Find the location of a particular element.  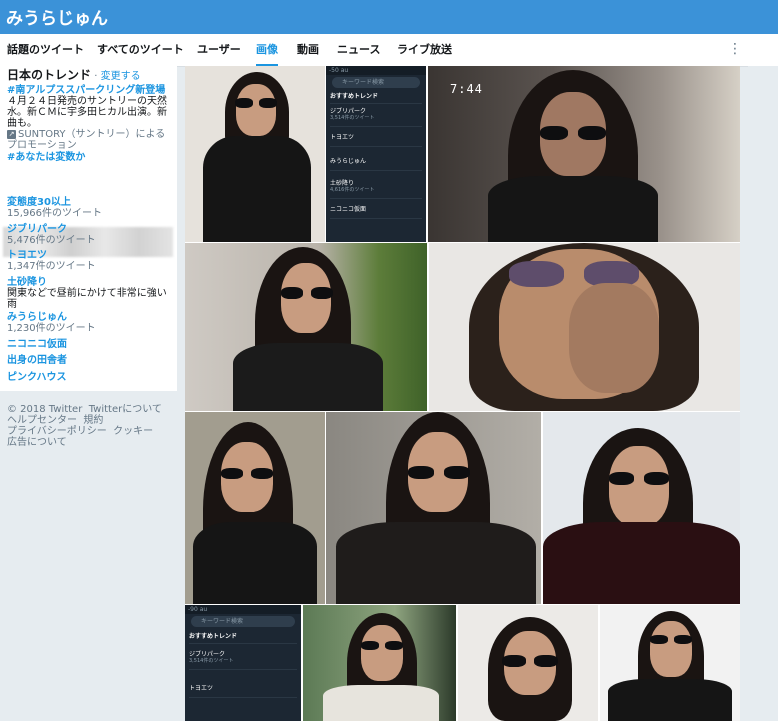

tab-live: ライブ放送 is located at coordinates (424, 50).